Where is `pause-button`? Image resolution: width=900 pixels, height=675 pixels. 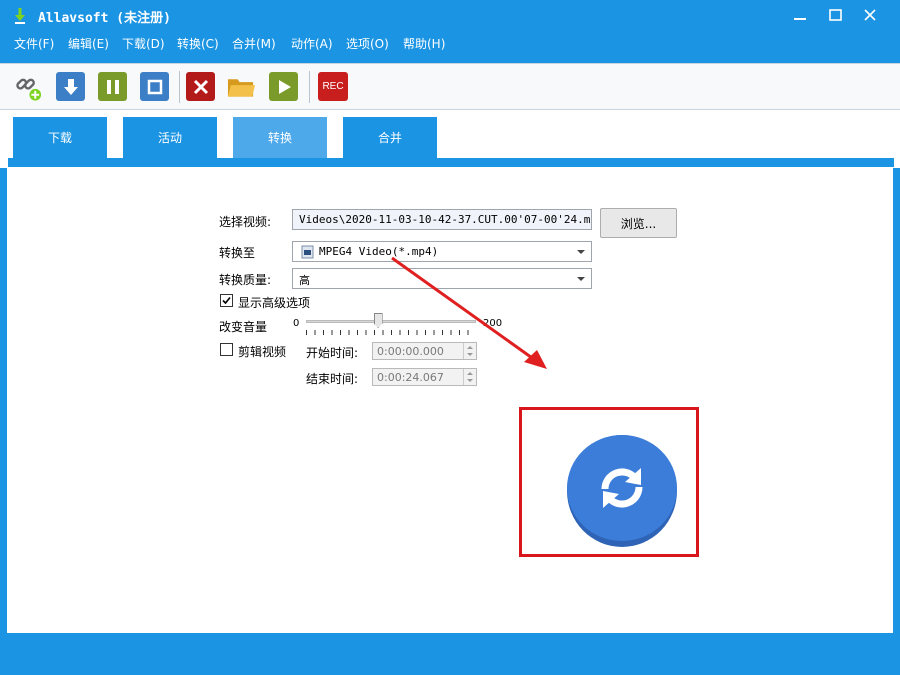
pause-button is located at coordinates (112, 86).